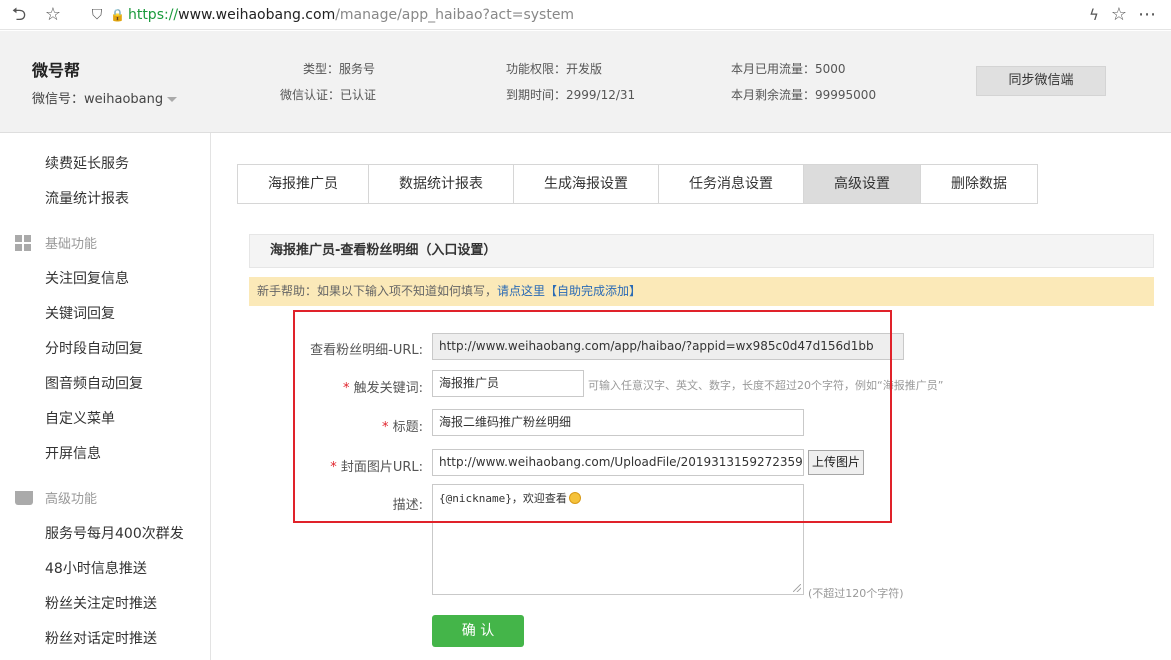 The width and height of the screenshot is (1171, 660). Describe the element at coordinates (98, 99) in the screenshot. I see `wechat-id-text: 微信号：weihaobang` at that location.